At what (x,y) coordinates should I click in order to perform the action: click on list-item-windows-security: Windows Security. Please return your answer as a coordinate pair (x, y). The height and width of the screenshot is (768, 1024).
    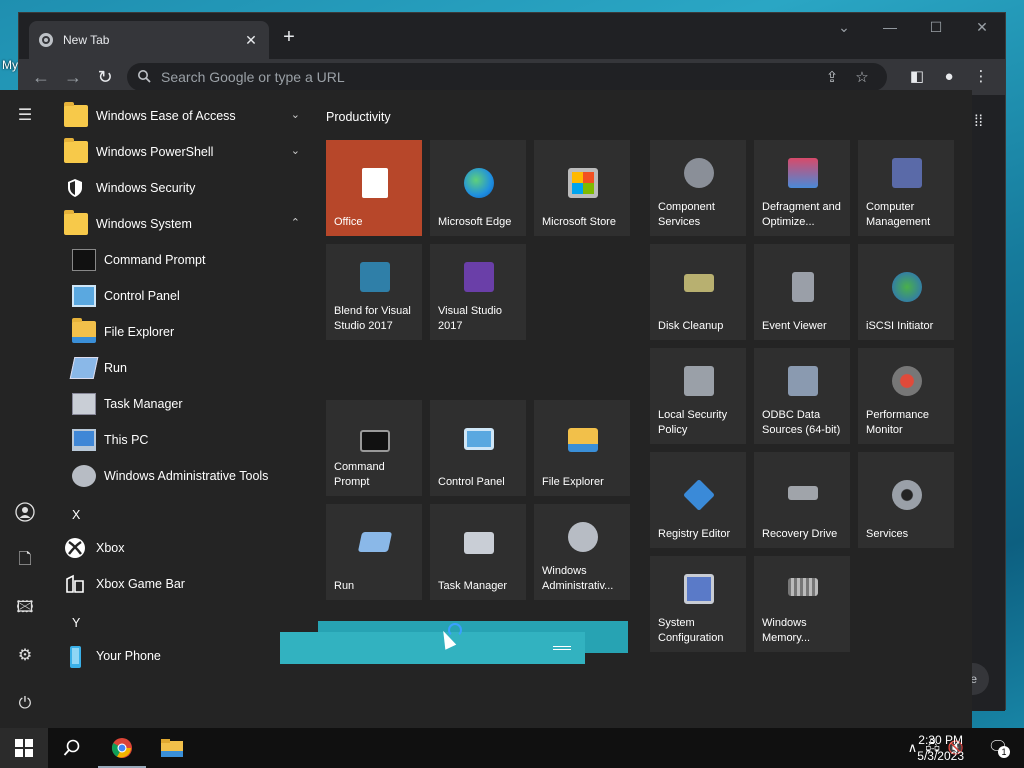
    Looking at the image, I should click on (181, 188).